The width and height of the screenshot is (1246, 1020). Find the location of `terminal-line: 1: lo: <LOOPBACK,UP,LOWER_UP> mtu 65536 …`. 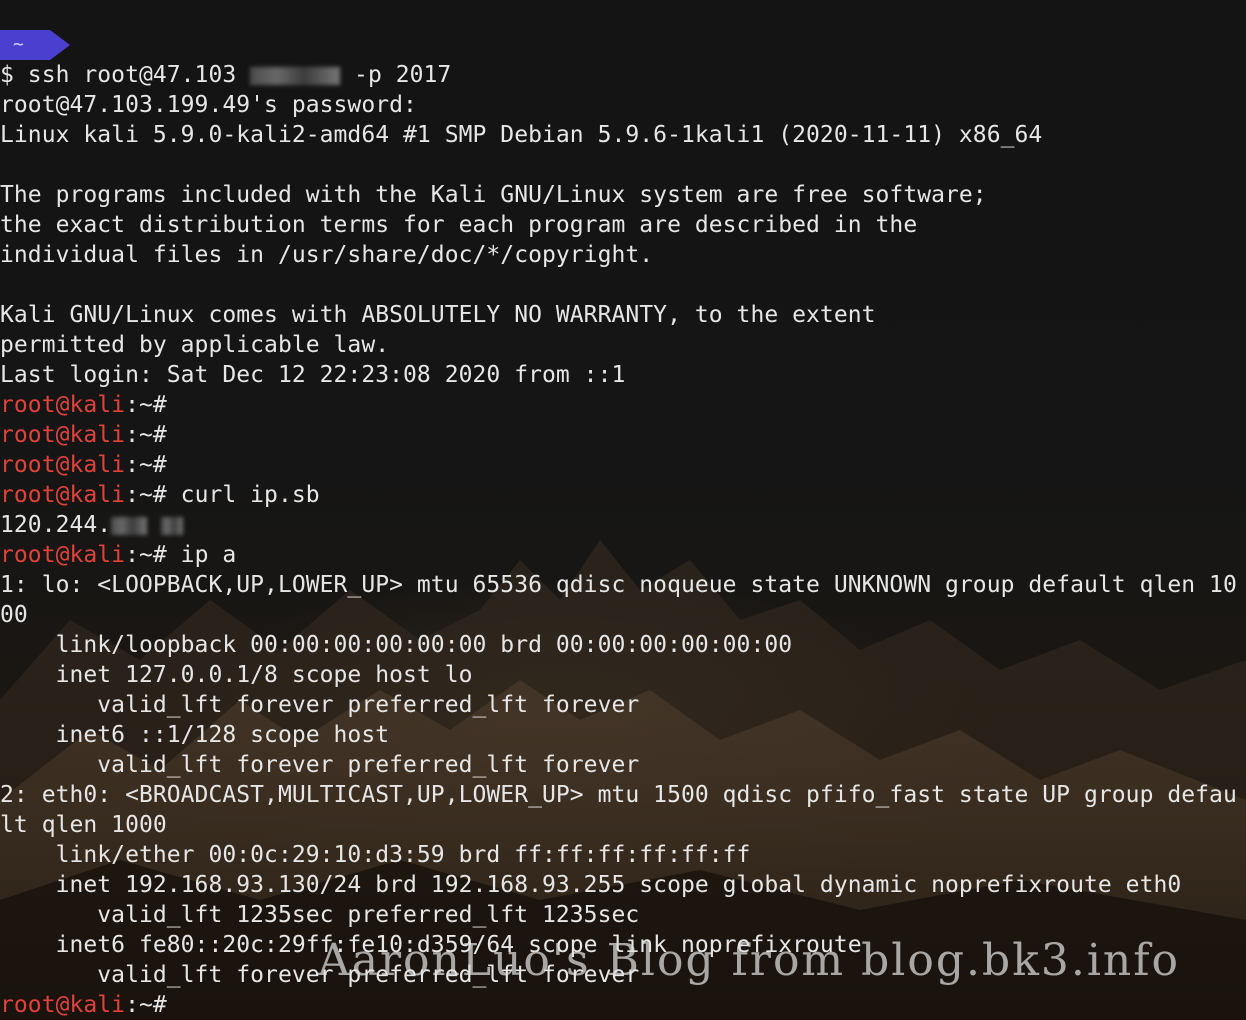

terminal-line: 1: lo: <LOOPBACK,UP,LOWER_UP> mtu 65536 … is located at coordinates (618, 585).